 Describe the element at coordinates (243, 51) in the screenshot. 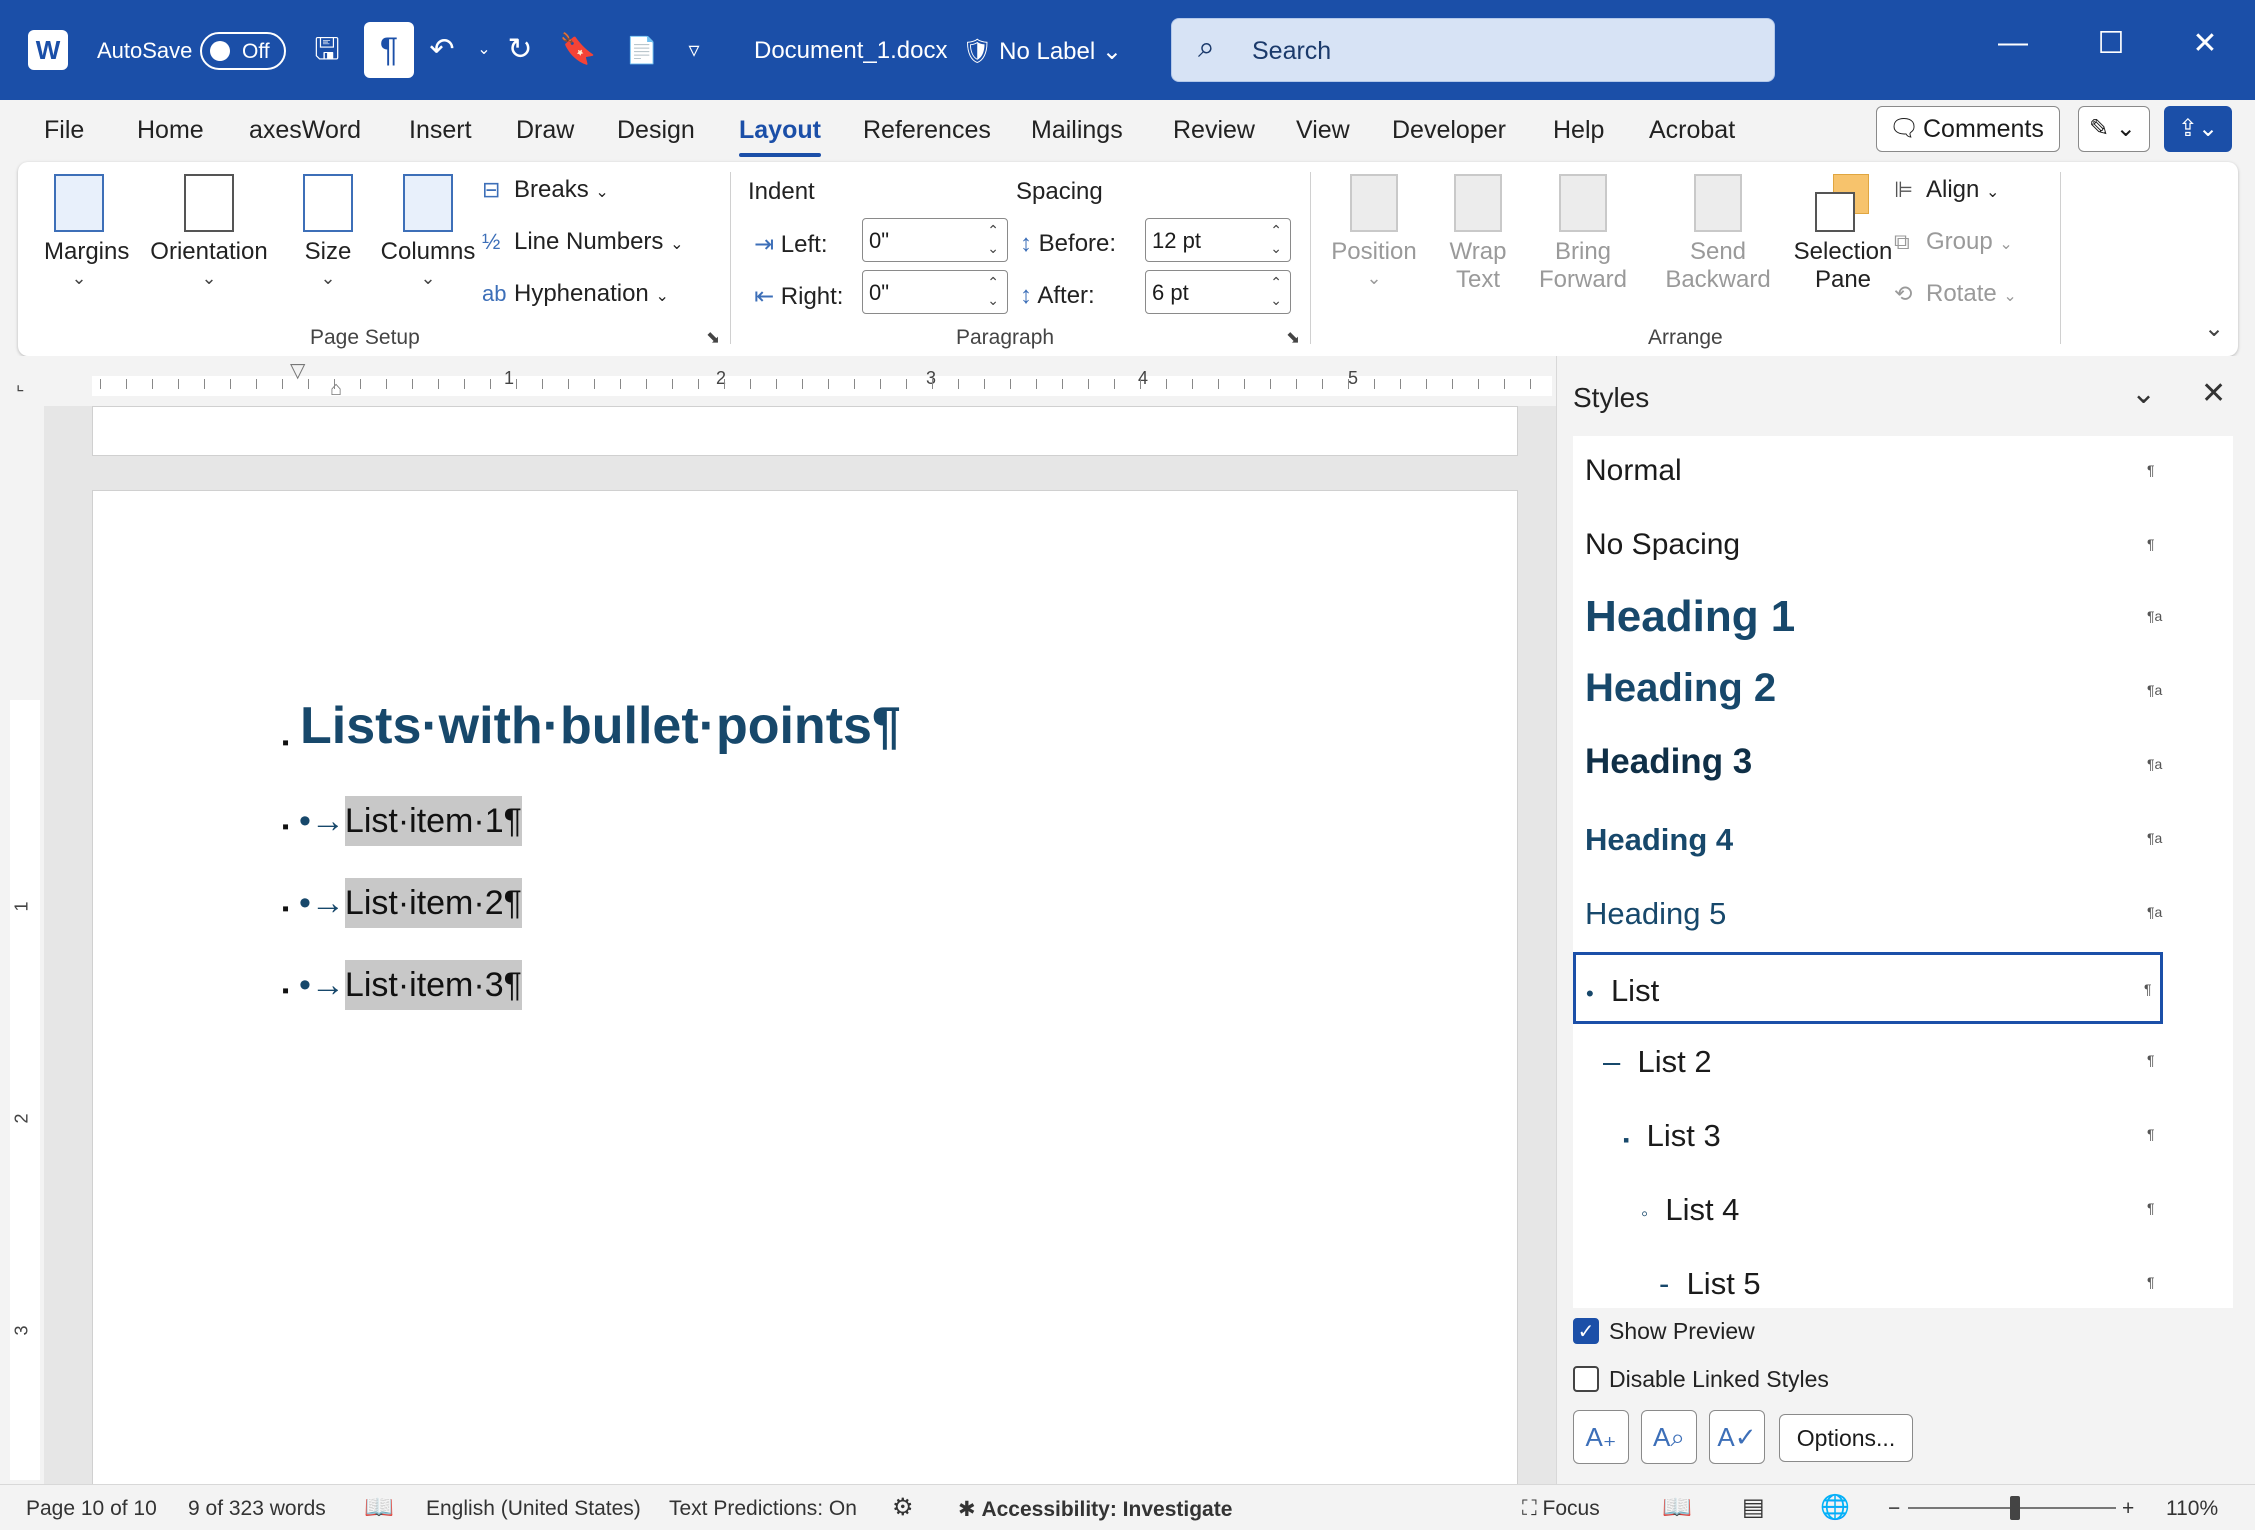

I see `autosave-toggle: Off` at that location.